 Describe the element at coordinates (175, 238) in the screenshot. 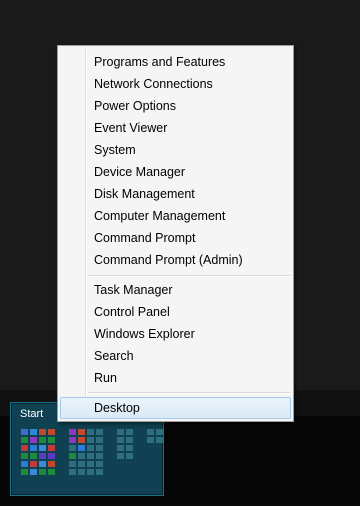

I see `menu-item-command-prompt: Command Prompt` at that location.